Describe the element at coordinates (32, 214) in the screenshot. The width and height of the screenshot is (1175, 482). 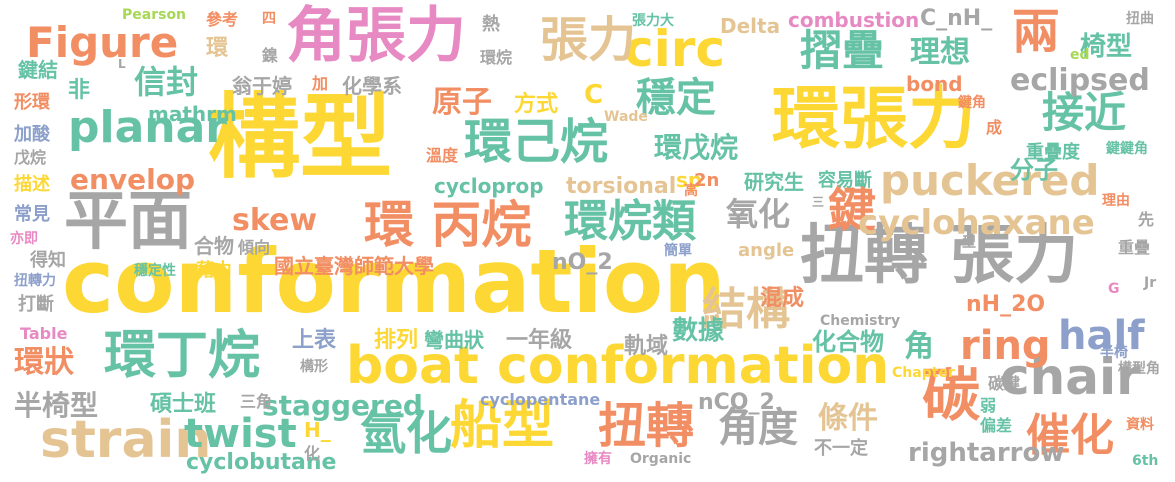
I see `word-cloud-word: 常見` at that location.